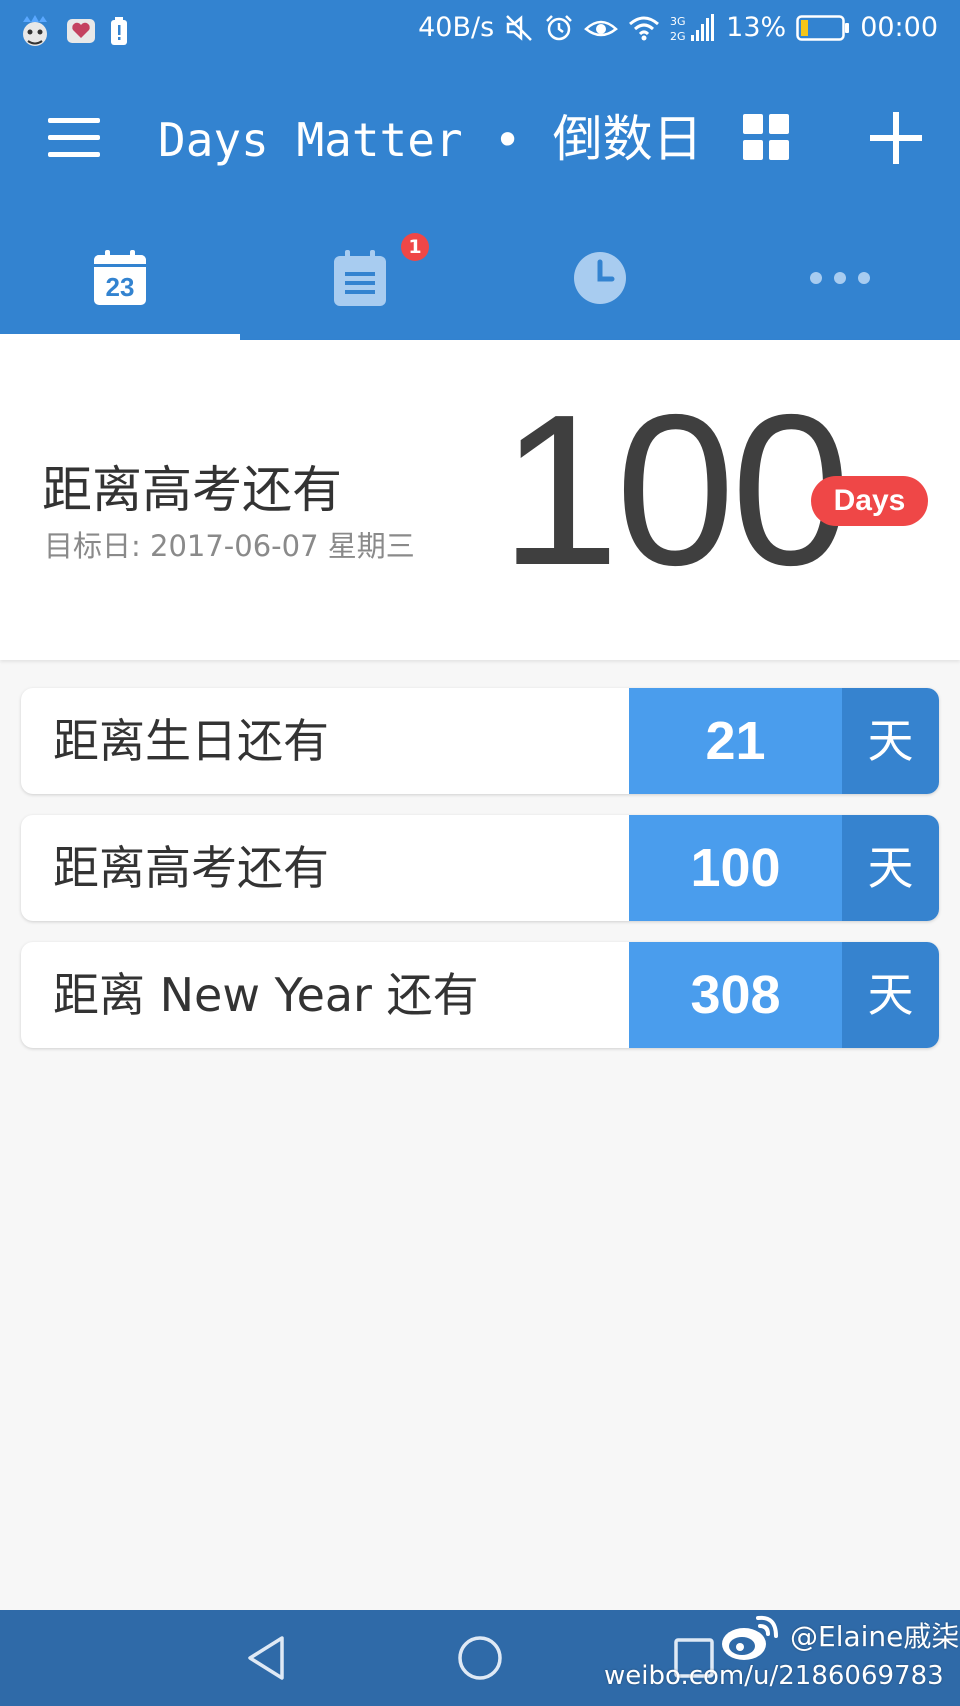  I want to click on home-icon, so click(480, 1658).